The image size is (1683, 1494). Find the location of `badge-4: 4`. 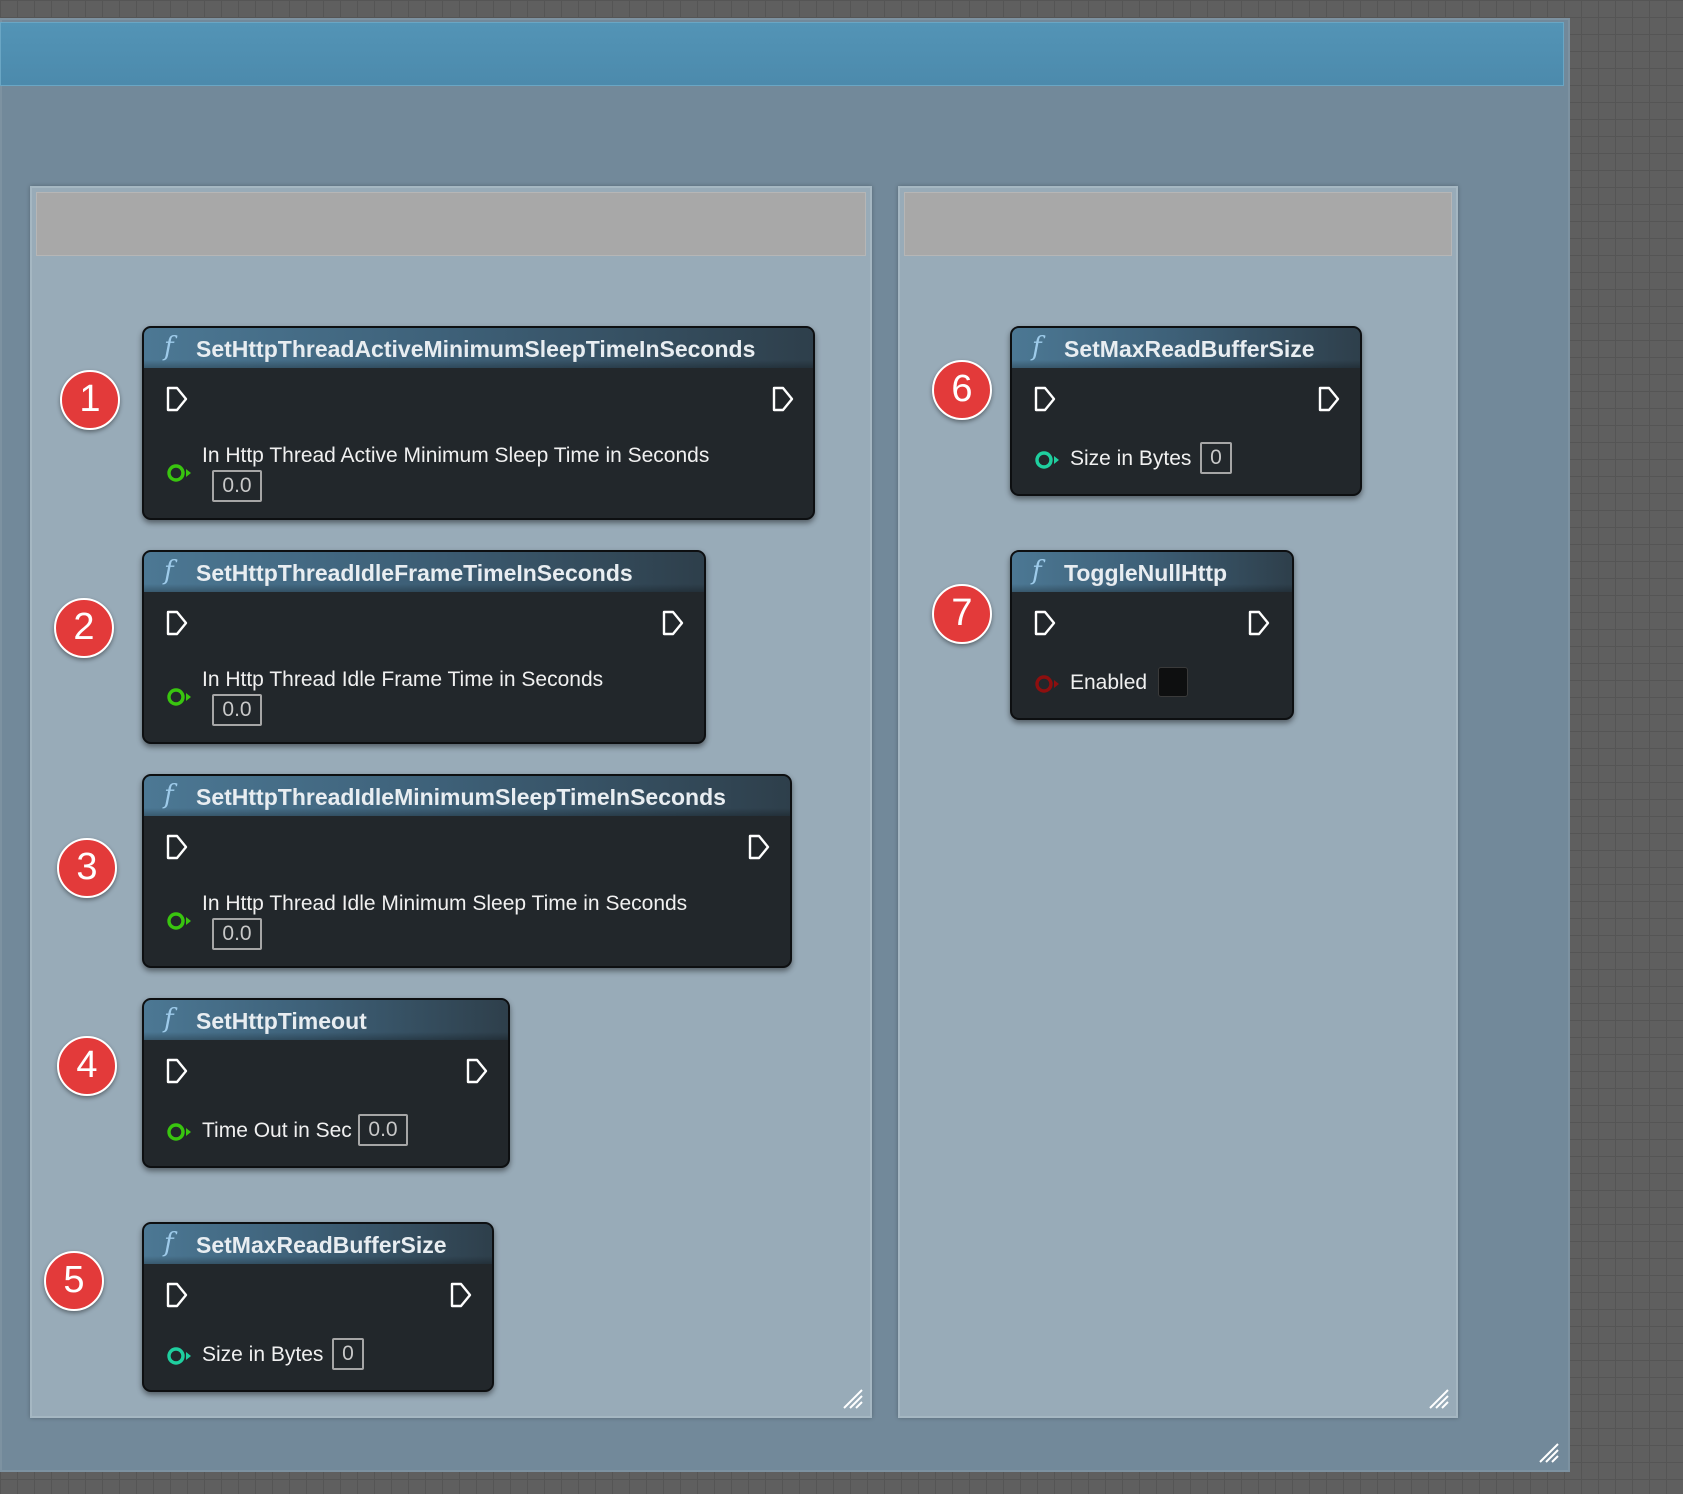

badge-4: 4 is located at coordinates (87, 1066).